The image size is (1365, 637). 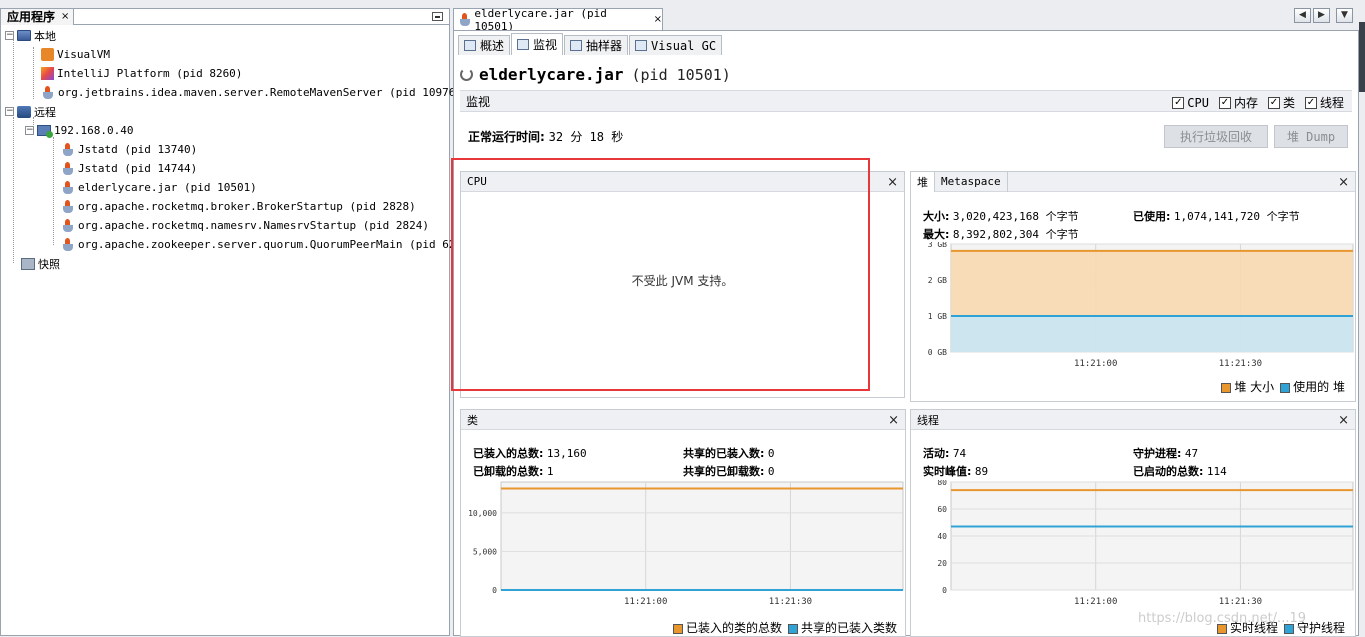 I want to click on stat-value: 13,160, so click(x=566, y=453).